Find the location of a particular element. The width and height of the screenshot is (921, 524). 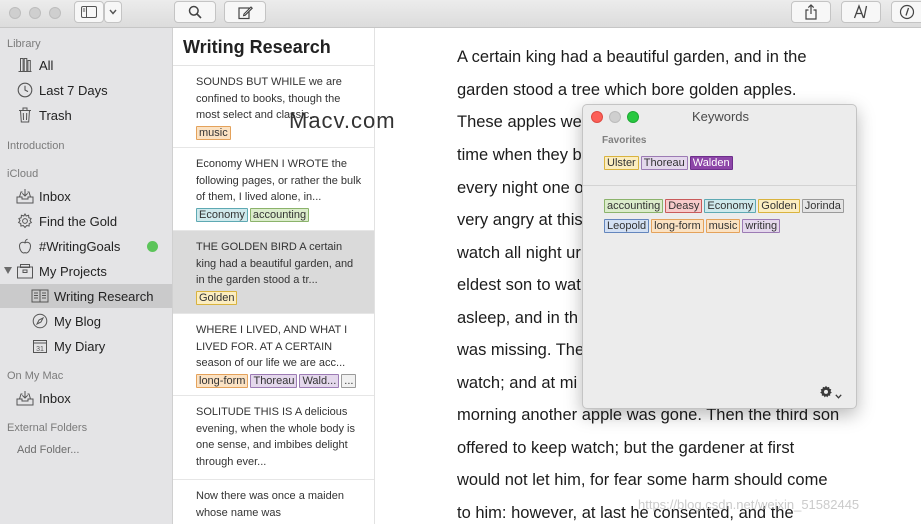

sidebar-item-label: My Diary is located at coordinates (80, 346).